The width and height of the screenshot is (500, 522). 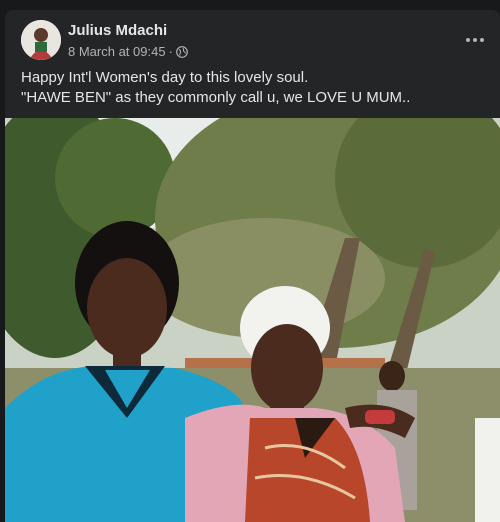 What do you see at coordinates (182, 51) in the screenshot?
I see `globe-icon` at bounding box center [182, 51].